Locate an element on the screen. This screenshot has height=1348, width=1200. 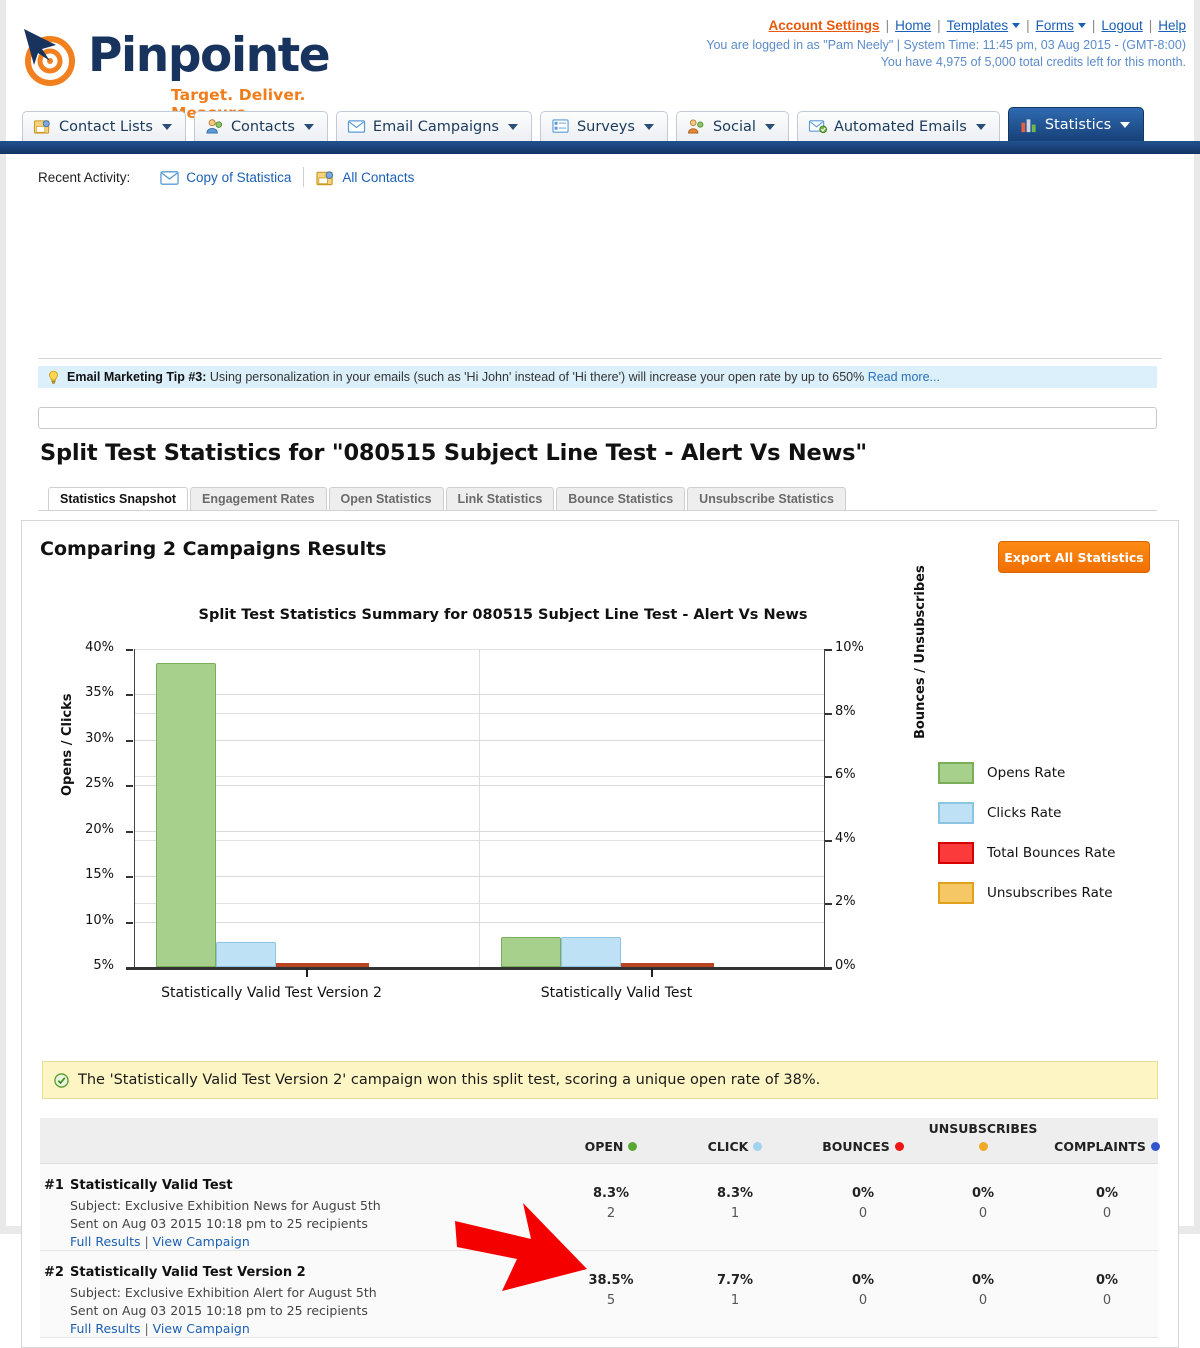
recent-activity-item-1: All Contacts is located at coordinates (365, 177).